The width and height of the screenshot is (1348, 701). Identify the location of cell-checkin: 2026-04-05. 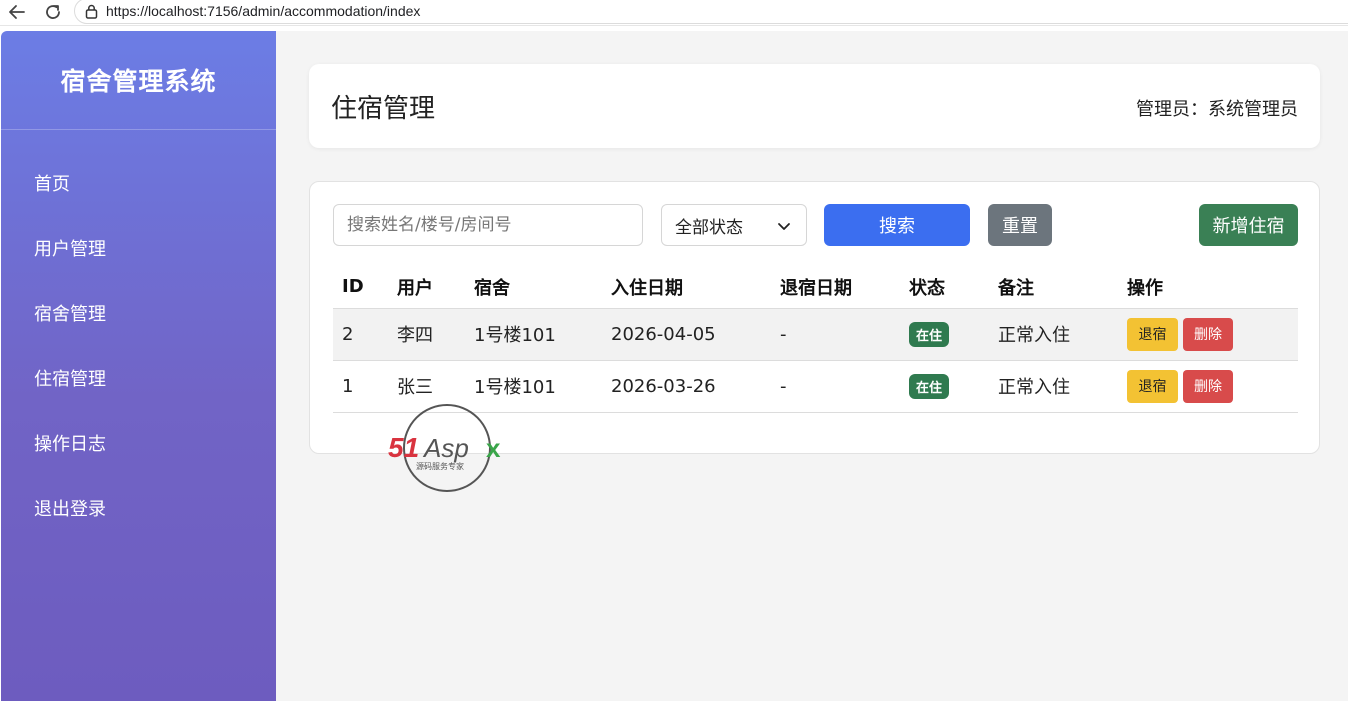
(686, 334).